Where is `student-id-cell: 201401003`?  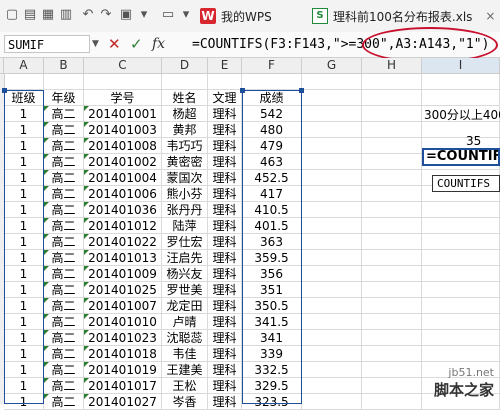 student-id-cell: 201401003 is located at coordinates (123, 130).